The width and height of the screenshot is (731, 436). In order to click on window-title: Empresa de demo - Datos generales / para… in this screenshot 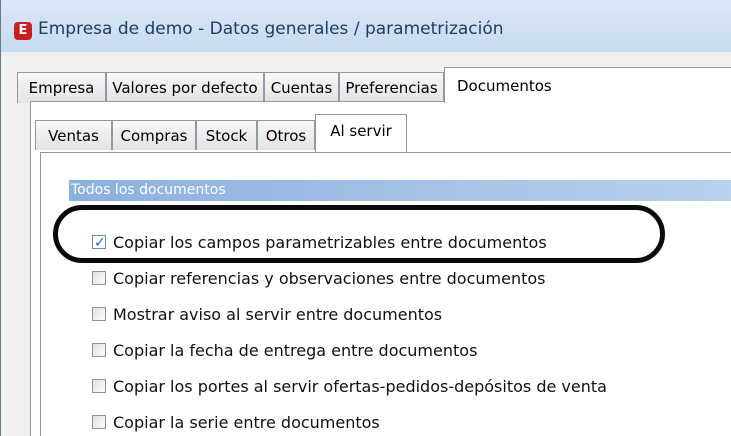, I will do `click(271, 29)`.